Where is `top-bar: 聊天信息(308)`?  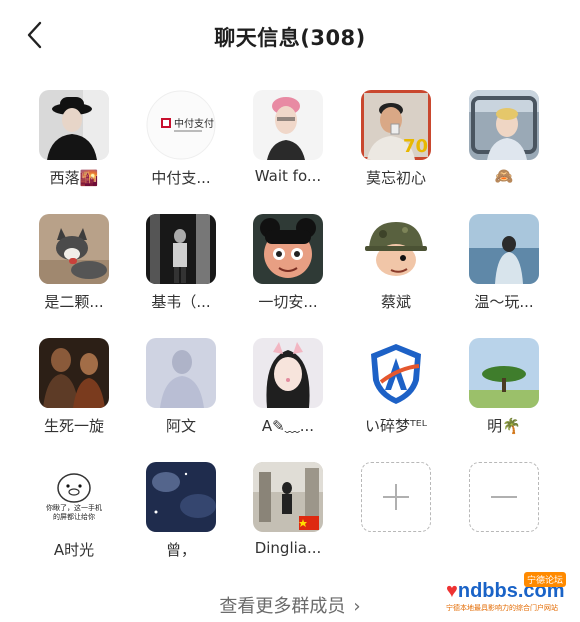 top-bar: 聊天信息(308) is located at coordinates (290, 35).